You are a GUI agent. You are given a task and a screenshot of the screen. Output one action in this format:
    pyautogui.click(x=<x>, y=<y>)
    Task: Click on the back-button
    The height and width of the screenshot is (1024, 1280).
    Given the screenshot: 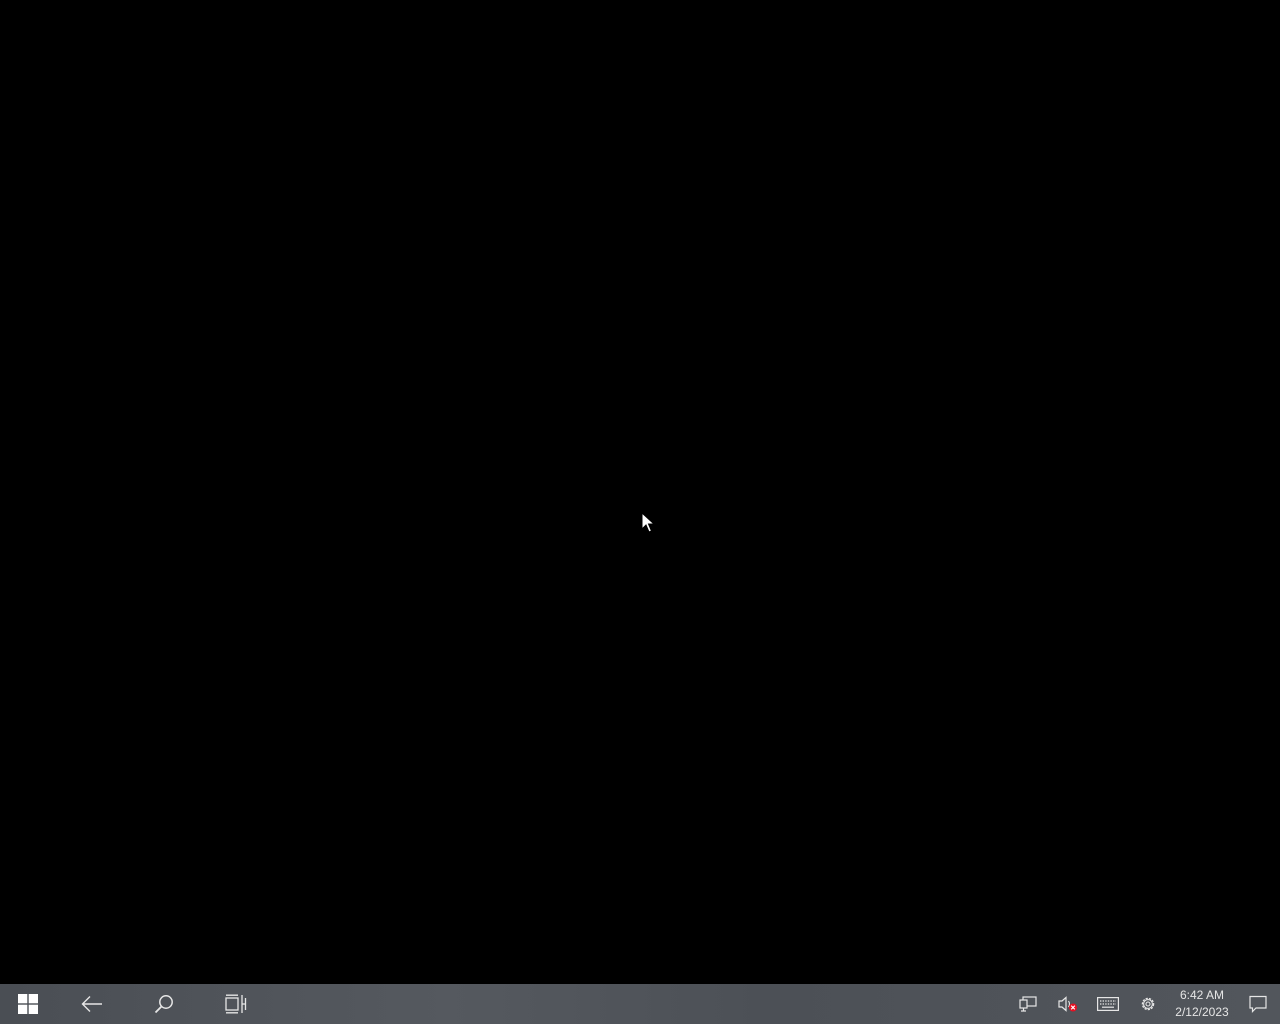 What is the action you would take?
    pyautogui.click(x=92, y=1004)
    